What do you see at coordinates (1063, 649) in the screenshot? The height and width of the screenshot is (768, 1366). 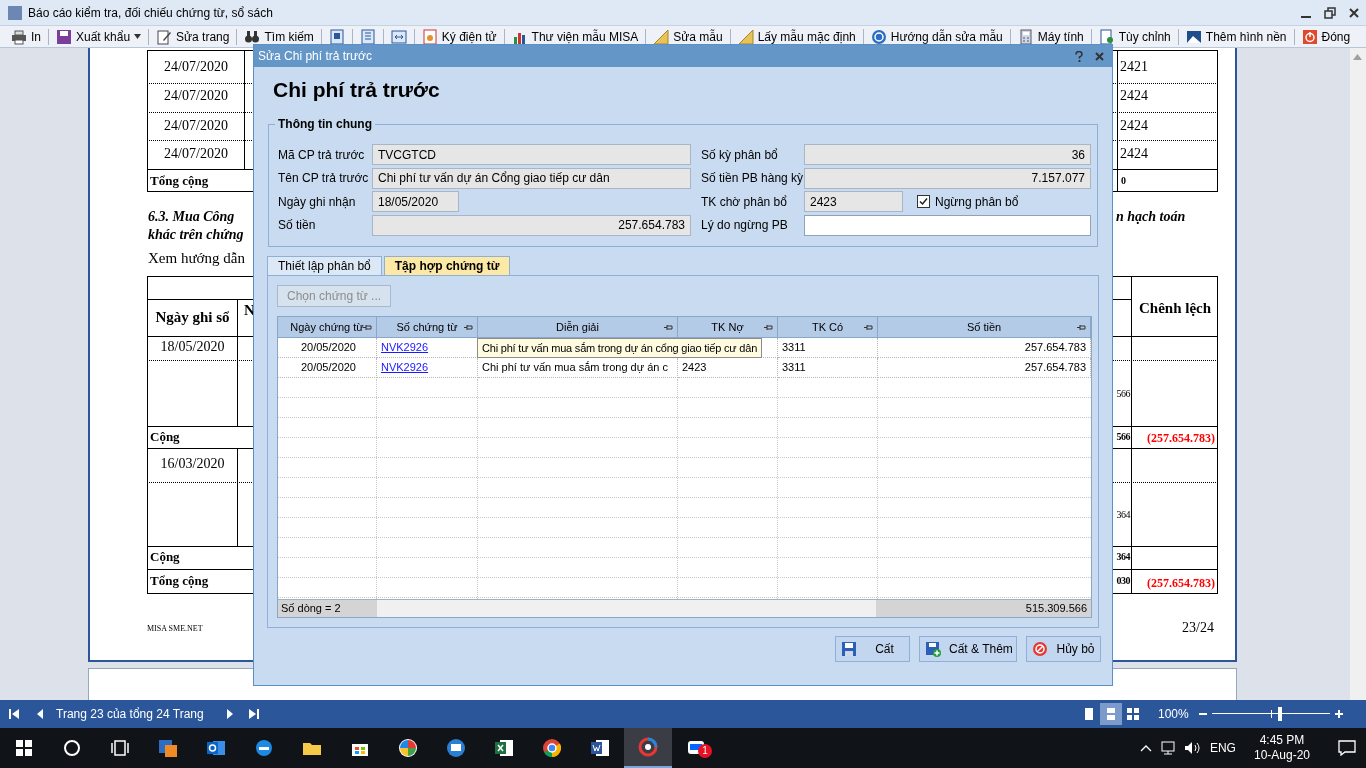 I see `dialog-button: Hủy bỏ` at bounding box center [1063, 649].